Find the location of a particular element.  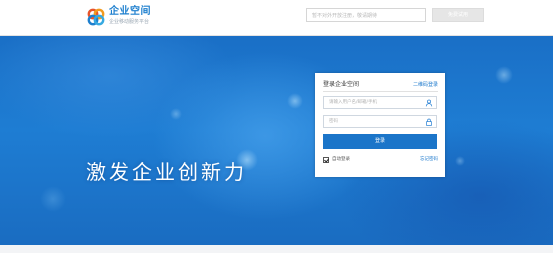

divider is located at coordinates (380, 91).